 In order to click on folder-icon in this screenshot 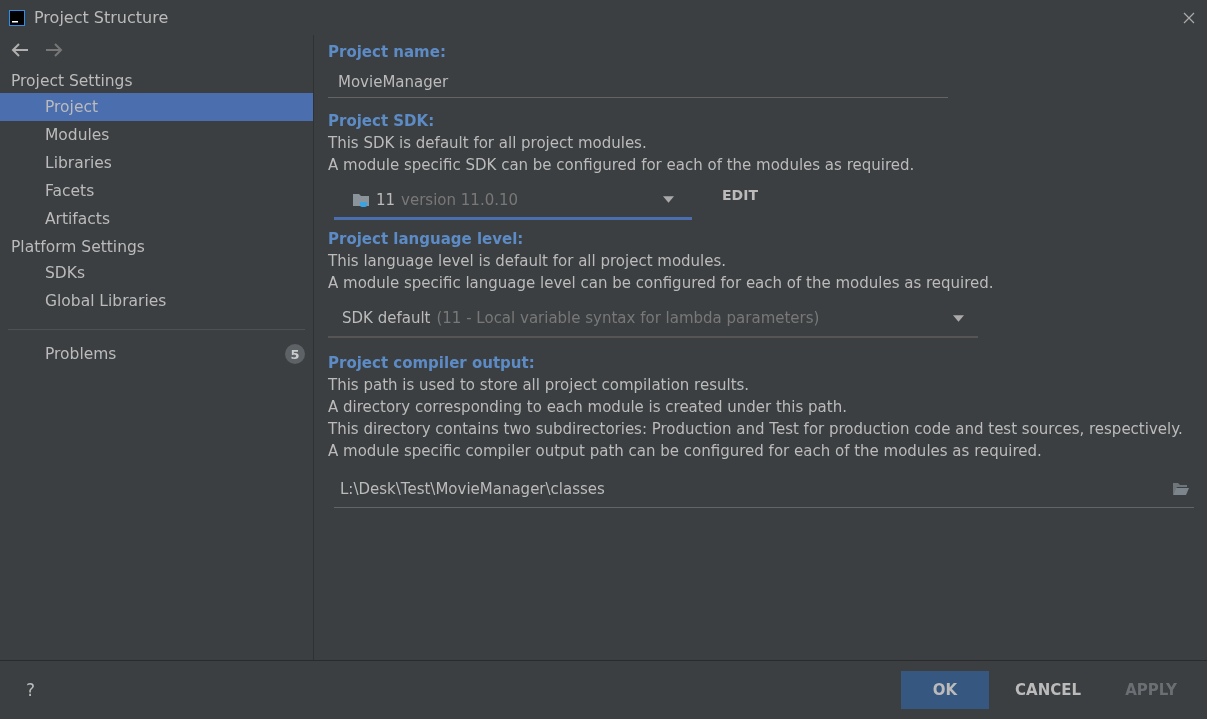, I will do `click(1181, 488)`.